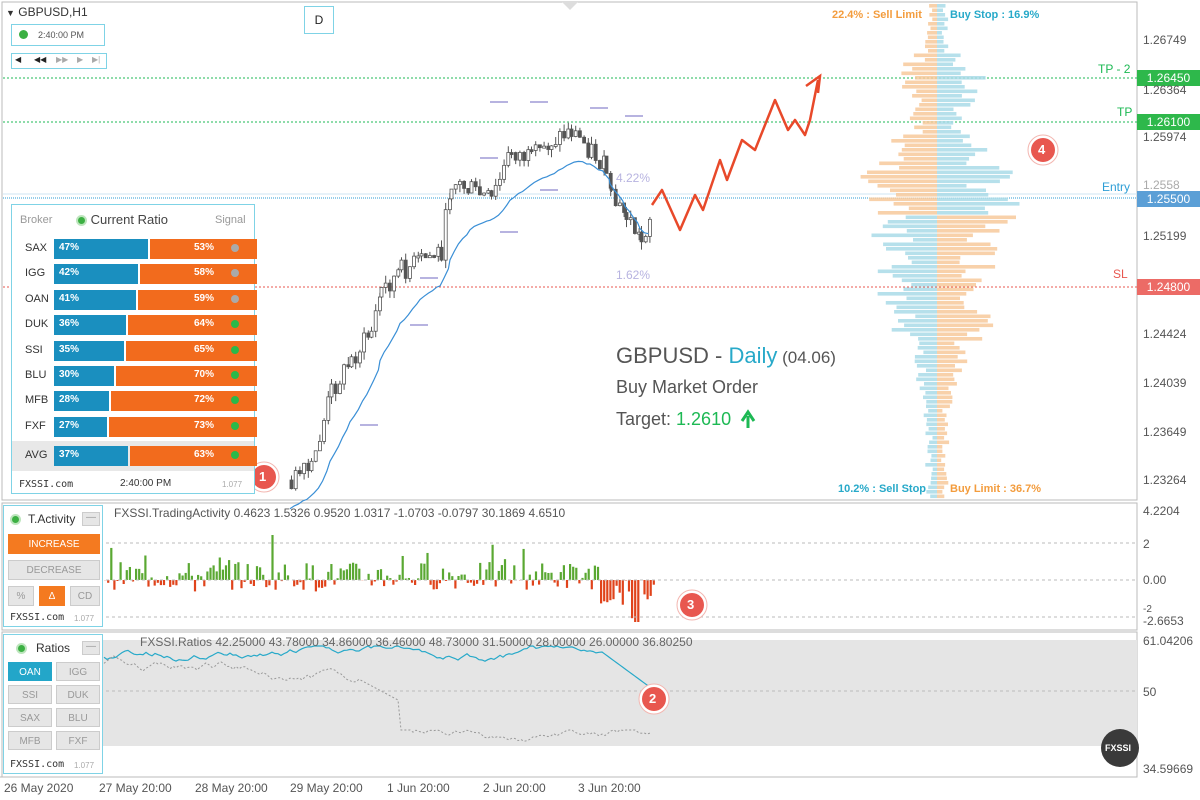 This screenshot has height=800, width=1200. I want to click on sell-percent: 64%, so click(204, 324).